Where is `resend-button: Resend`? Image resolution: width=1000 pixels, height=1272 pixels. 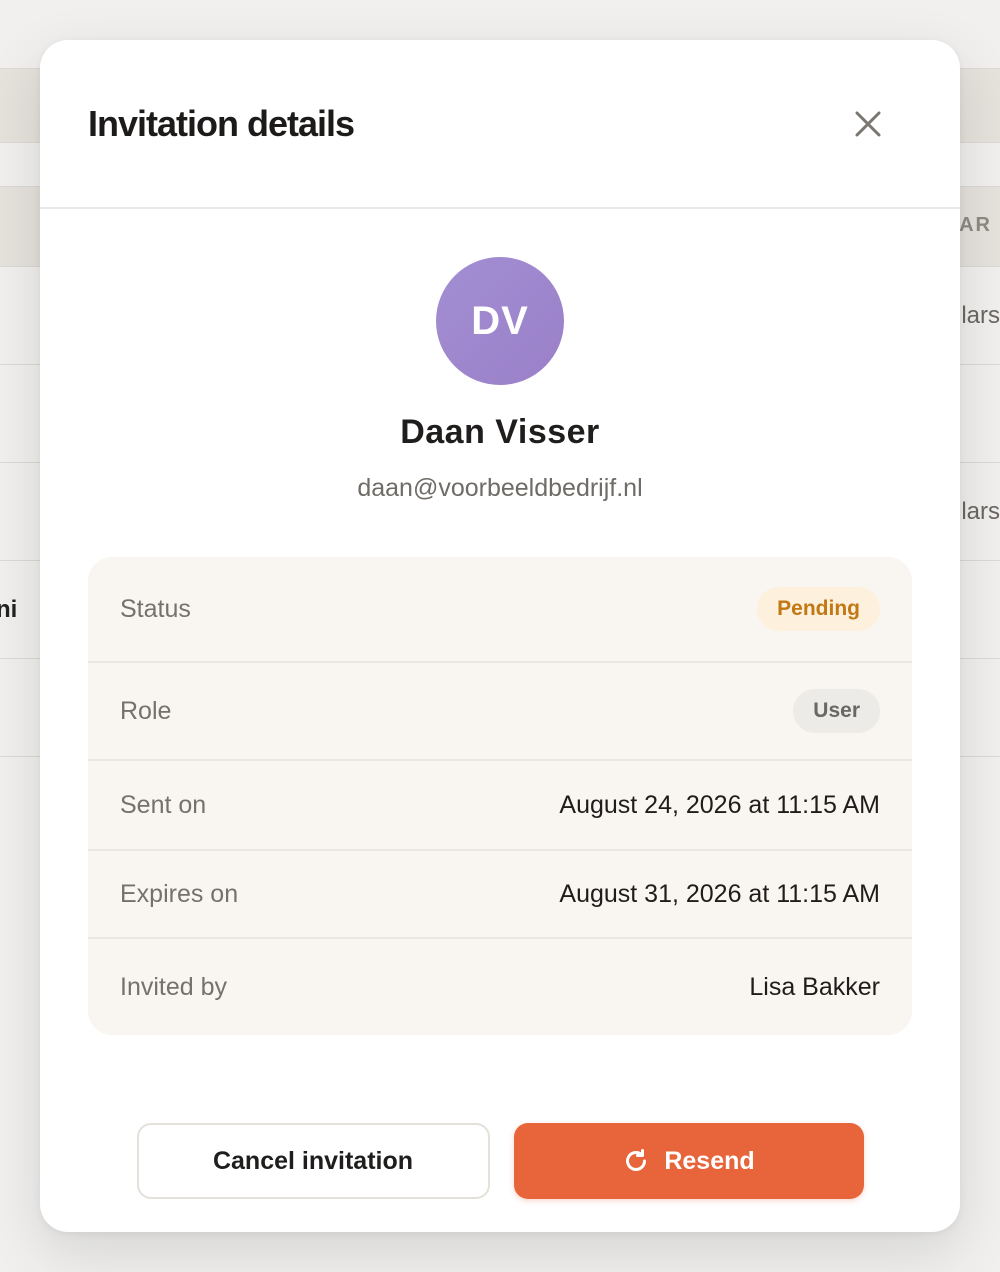
resend-button: Resend is located at coordinates (688, 1161).